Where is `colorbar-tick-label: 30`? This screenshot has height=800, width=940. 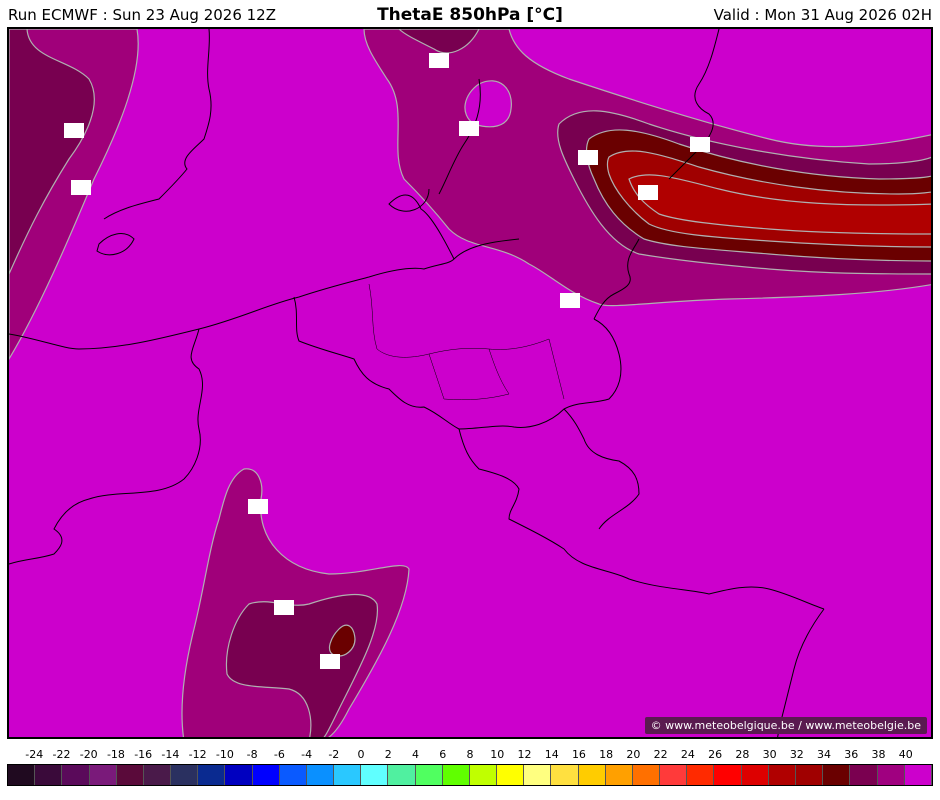
colorbar-tick-label: 30 is located at coordinates (769, 754).